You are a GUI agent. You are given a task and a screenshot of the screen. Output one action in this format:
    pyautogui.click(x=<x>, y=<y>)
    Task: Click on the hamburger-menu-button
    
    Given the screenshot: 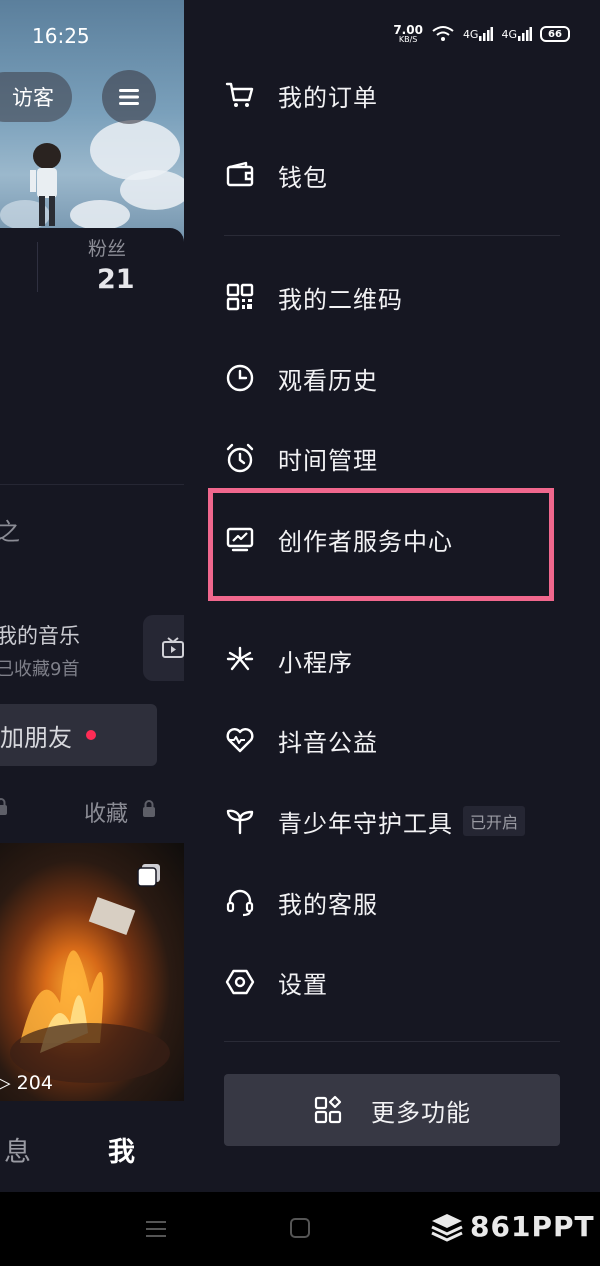 What is the action you would take?
    pyautogui.click(x=129, y=97)
    